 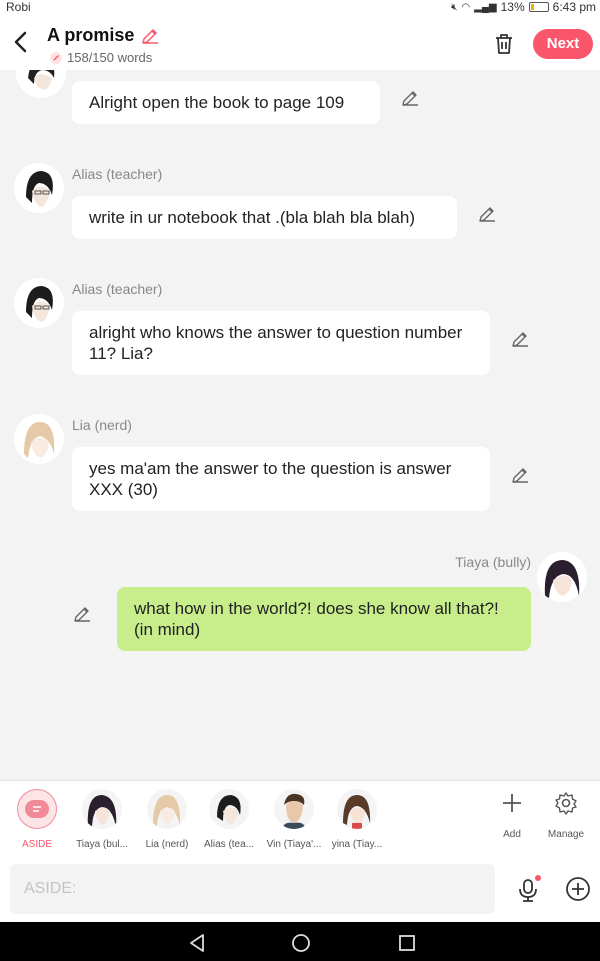 I want to click on gear-icon, so click(x=566, y=803).